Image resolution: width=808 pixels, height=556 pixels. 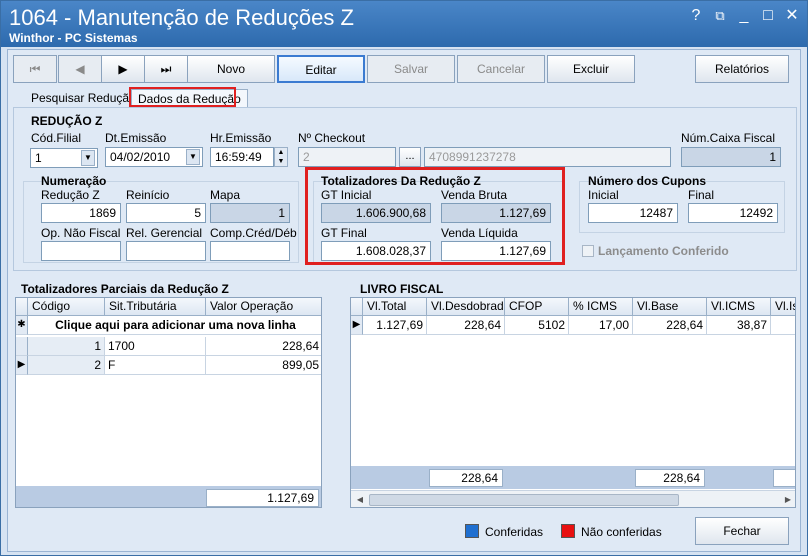 What do you see at coordinates (242, 157) in the screenshot?
I see `hr-emissao-field: 16:59:49` at bounding box center [242, 157].